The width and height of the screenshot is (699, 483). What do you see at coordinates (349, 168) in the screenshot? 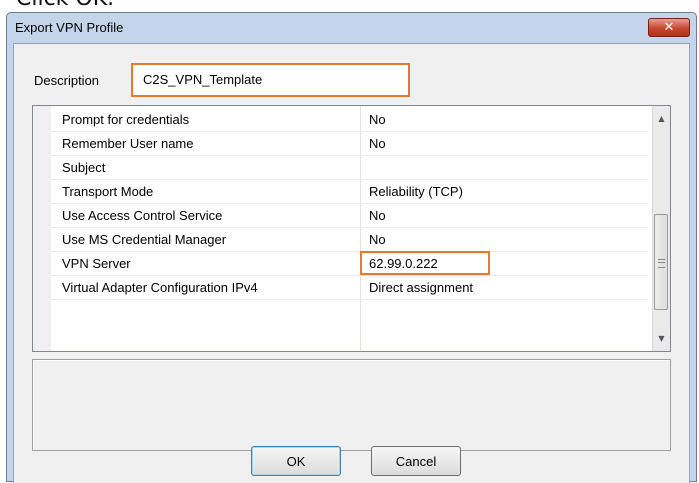
I see `property-row: Subject` at bounding box center [349, 168].